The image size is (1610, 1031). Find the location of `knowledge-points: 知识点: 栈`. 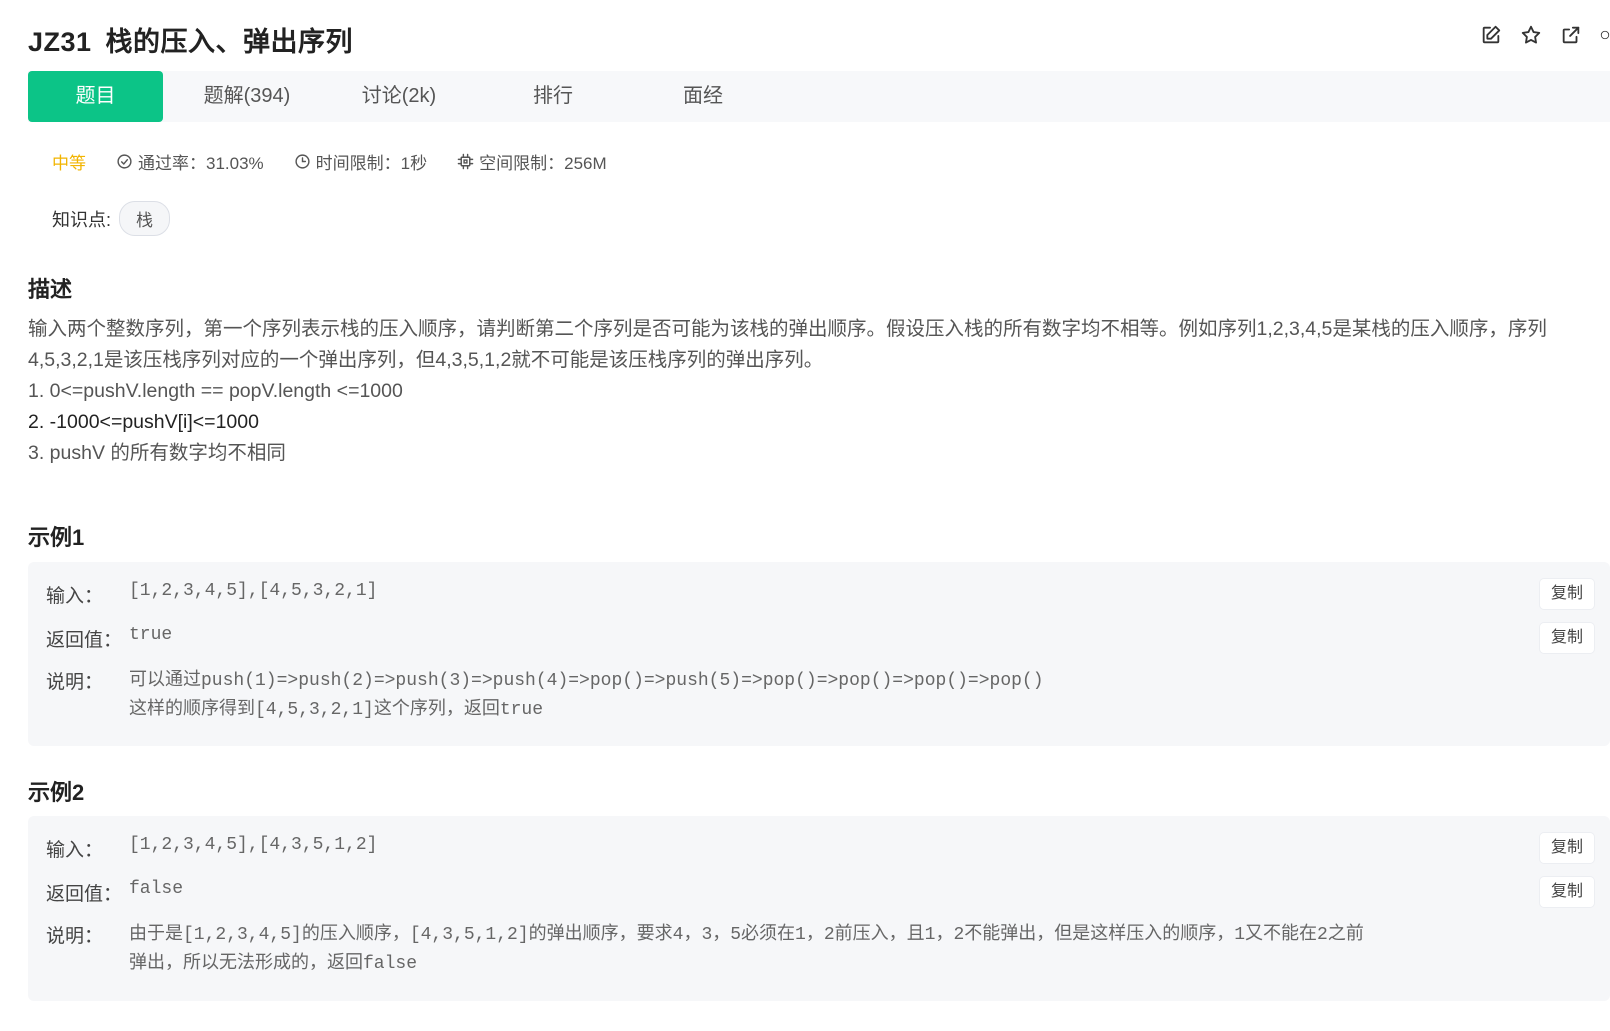

knowledge-points: 知识点: 栈 is located at coordinates (111, 218).